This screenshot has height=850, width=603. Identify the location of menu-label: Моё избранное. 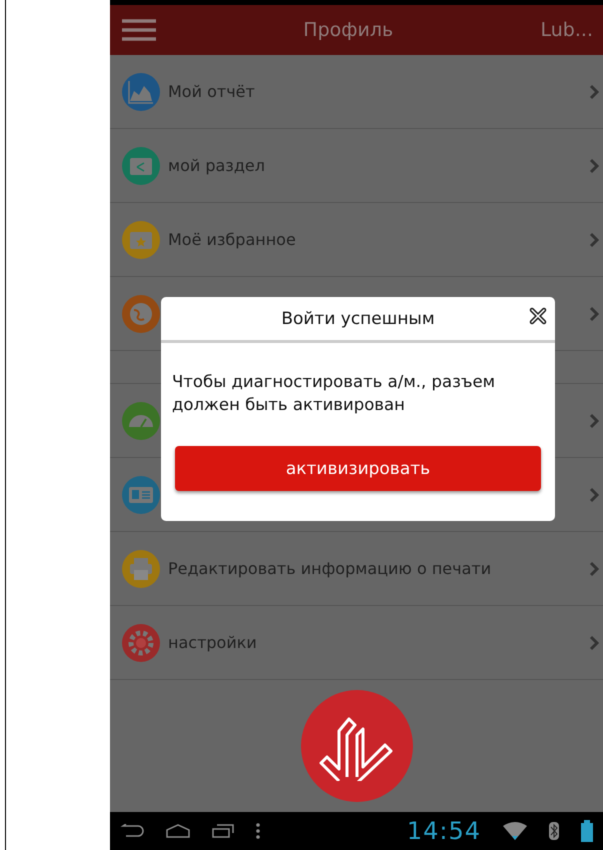
(232, 239).